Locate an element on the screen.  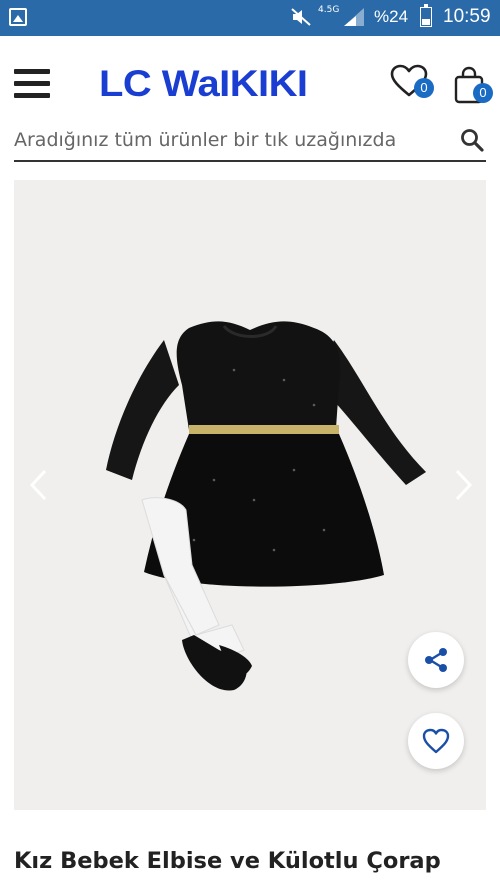
add-to-favorites-button is located at coordinates (436, 741).